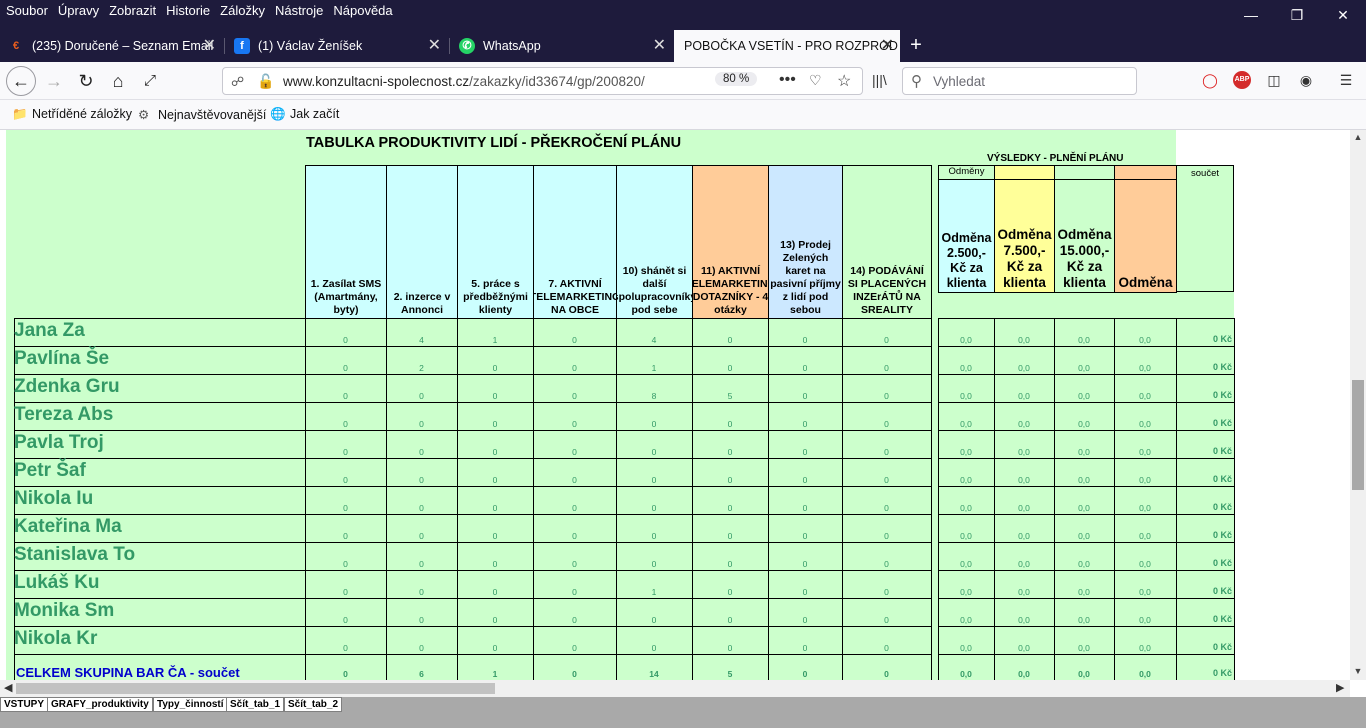 This screenshot has width=1366, height=728. What do you see at coordinates (495, 674) in the screenshot?
I see `total-value: 1` at bounding box center [495, 674].